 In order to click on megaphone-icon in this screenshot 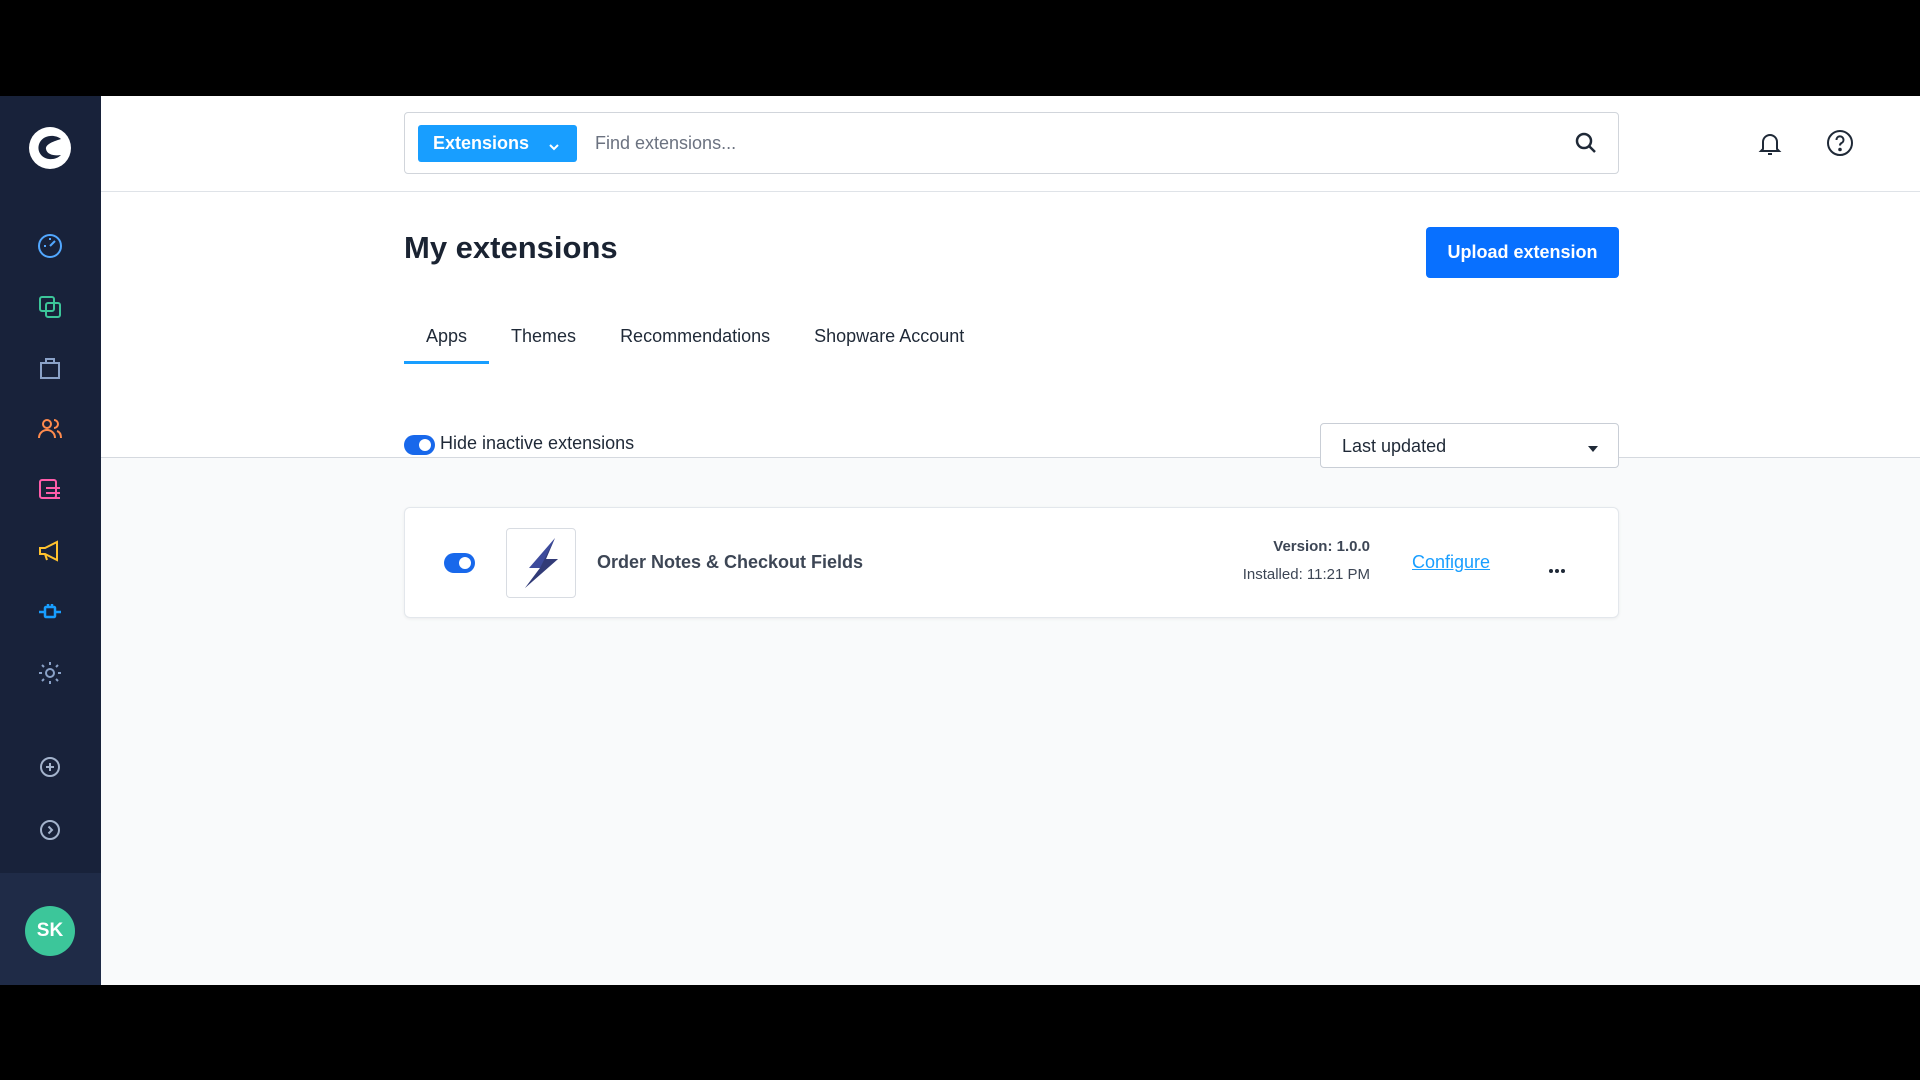, I will do `click(50, 551)`.